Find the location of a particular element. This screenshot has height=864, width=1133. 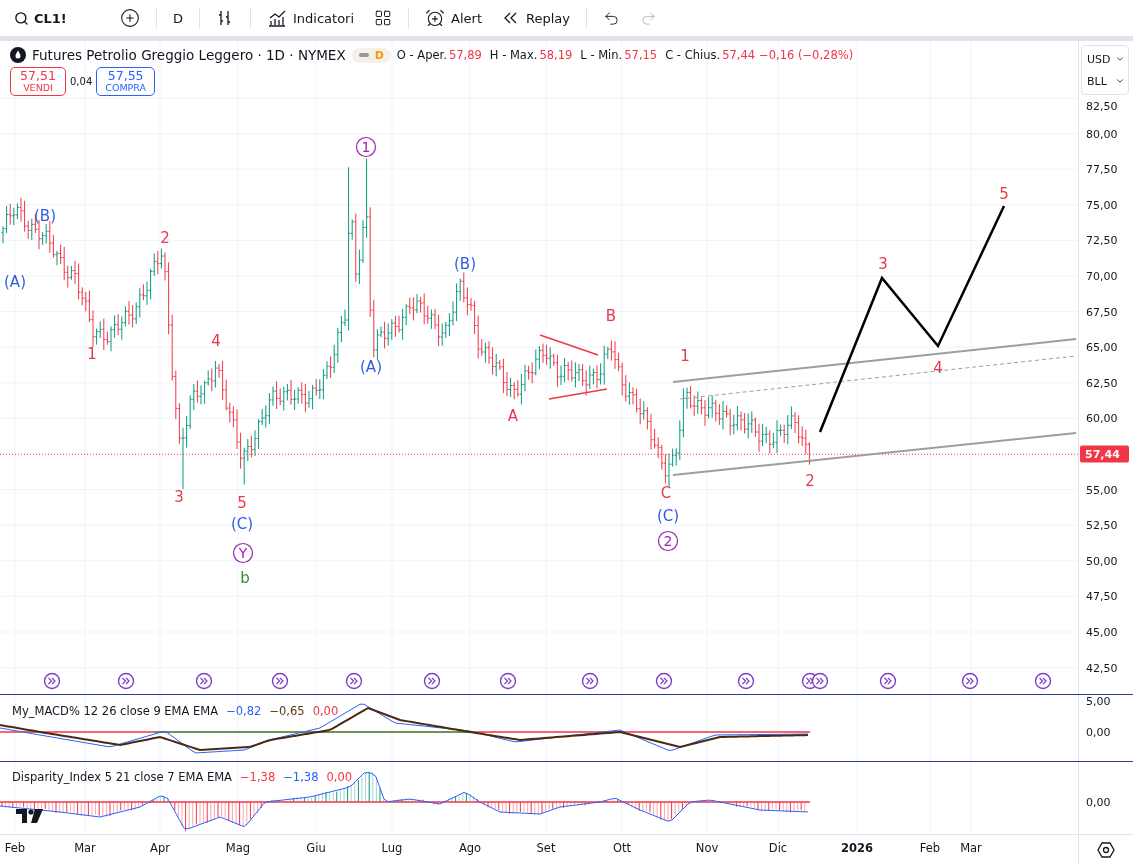

price-axis-label: 65,00 is located at coordinates (1102, 347).